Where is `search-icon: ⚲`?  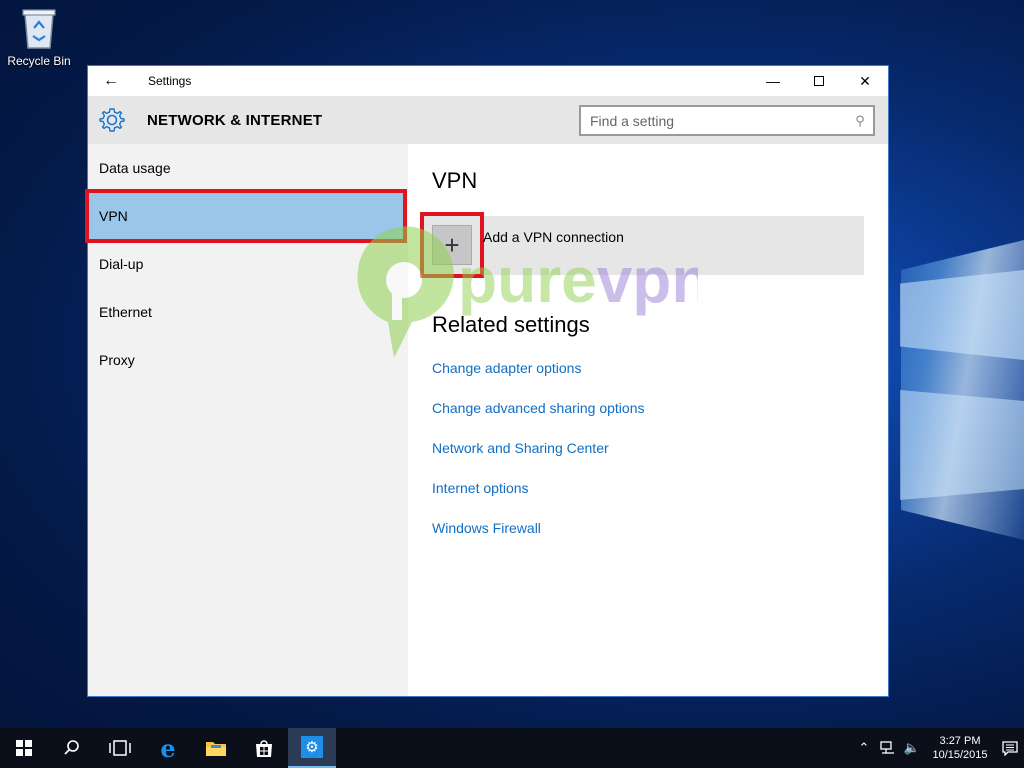 search-icon: ⚲ is located at coordinates (860, 121).